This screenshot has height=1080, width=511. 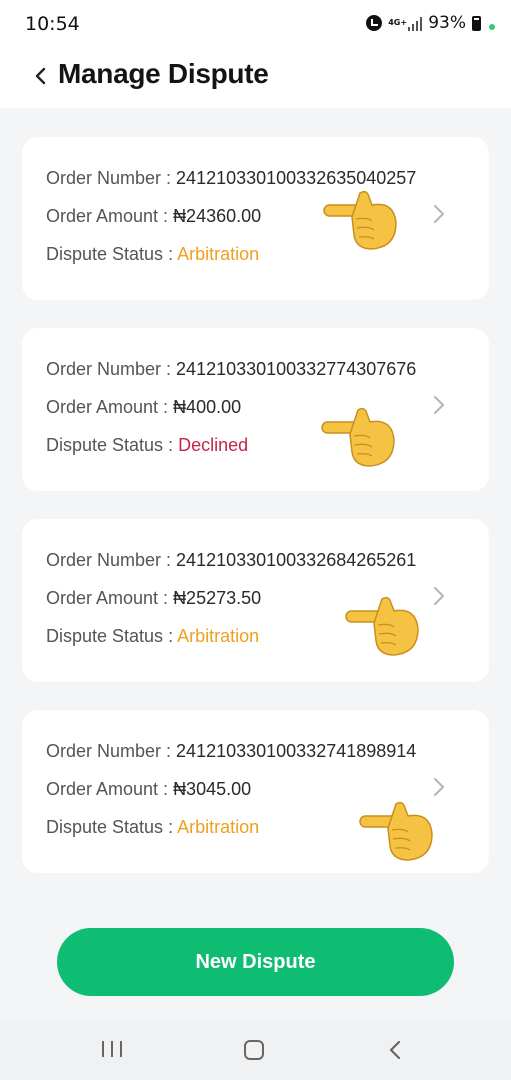 I want to click on order-amount-value: ₦25273.50, so click(x=217, y=598).